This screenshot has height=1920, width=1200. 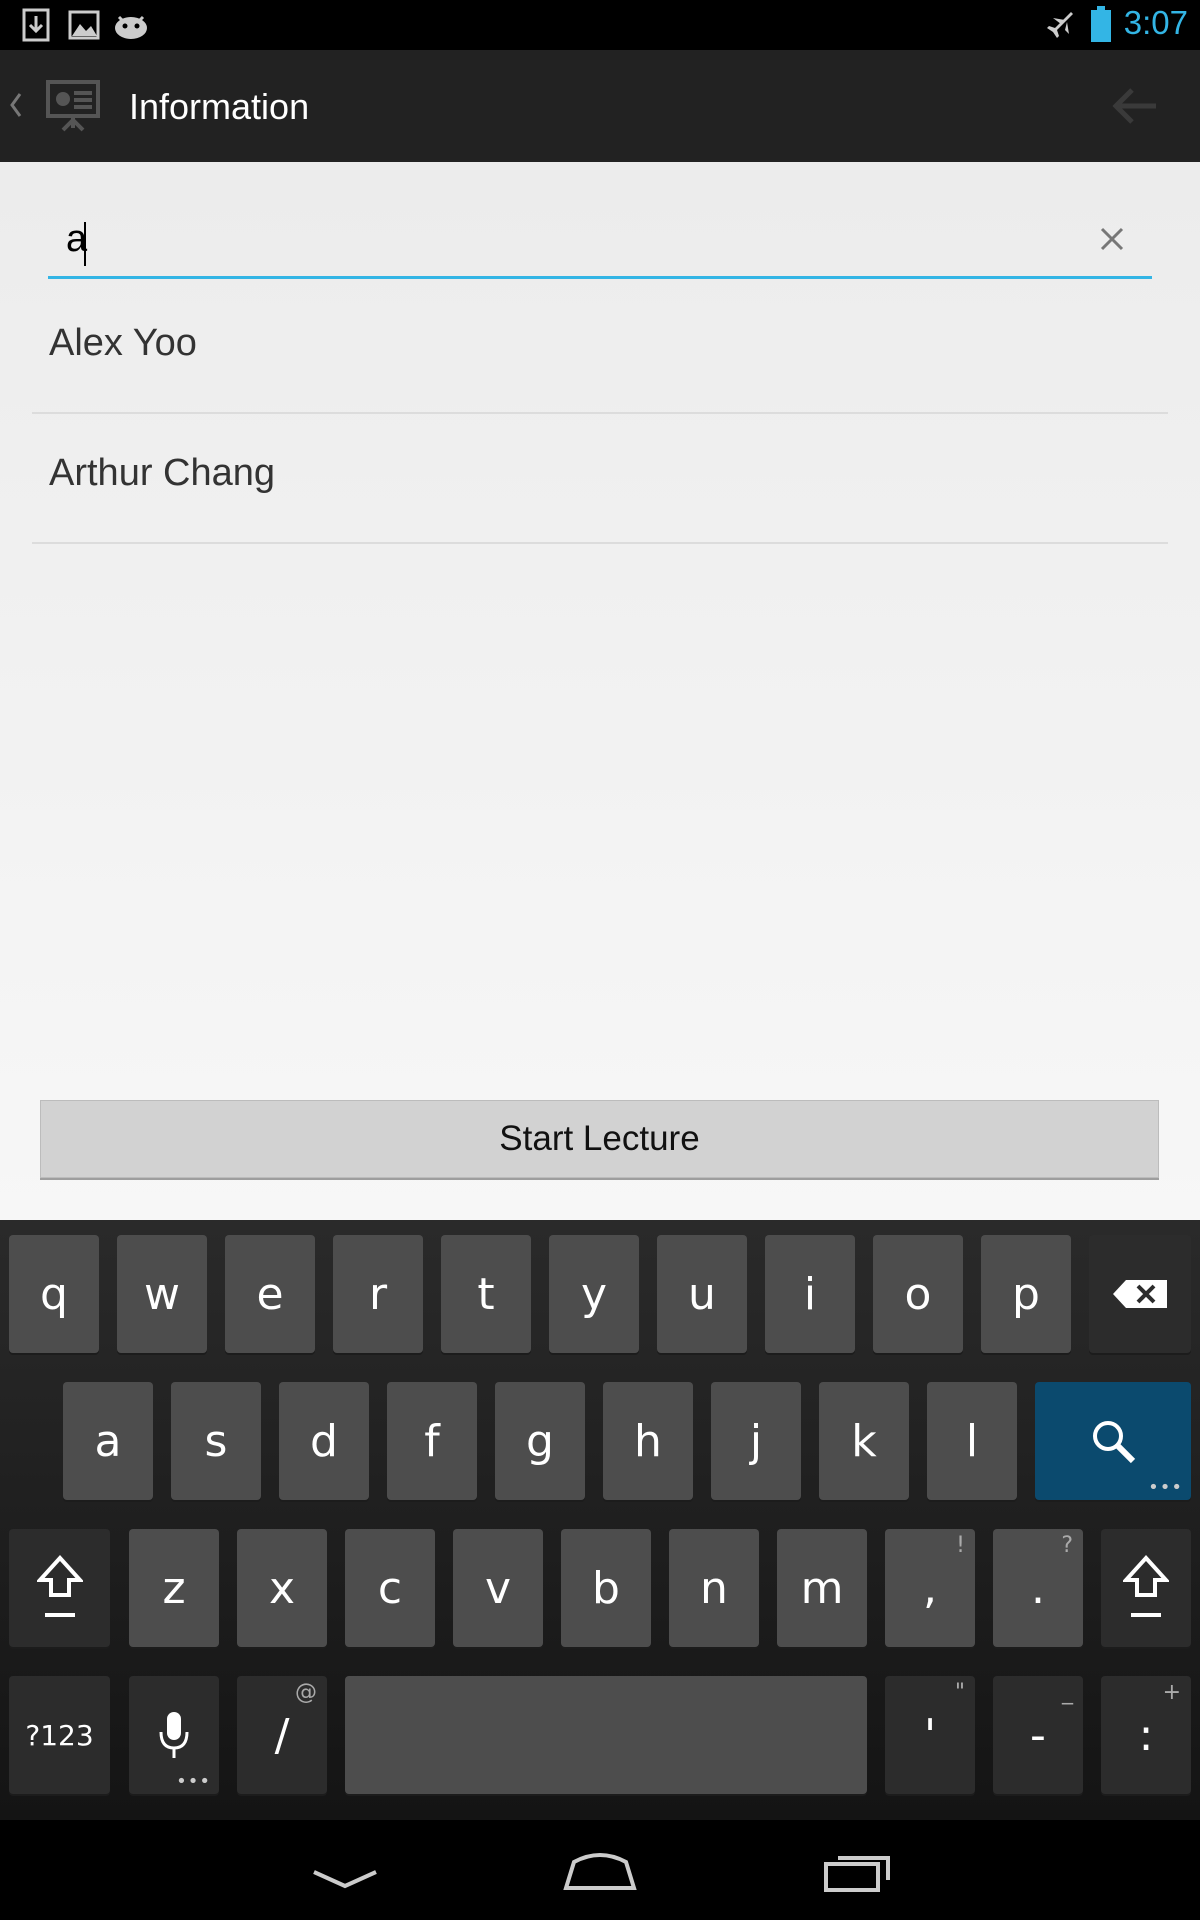 What do you see at coordinates (959, 1692) in the screenshot?
I see `key-apostrophe-hint: "` at bounding box center [959, 1692].